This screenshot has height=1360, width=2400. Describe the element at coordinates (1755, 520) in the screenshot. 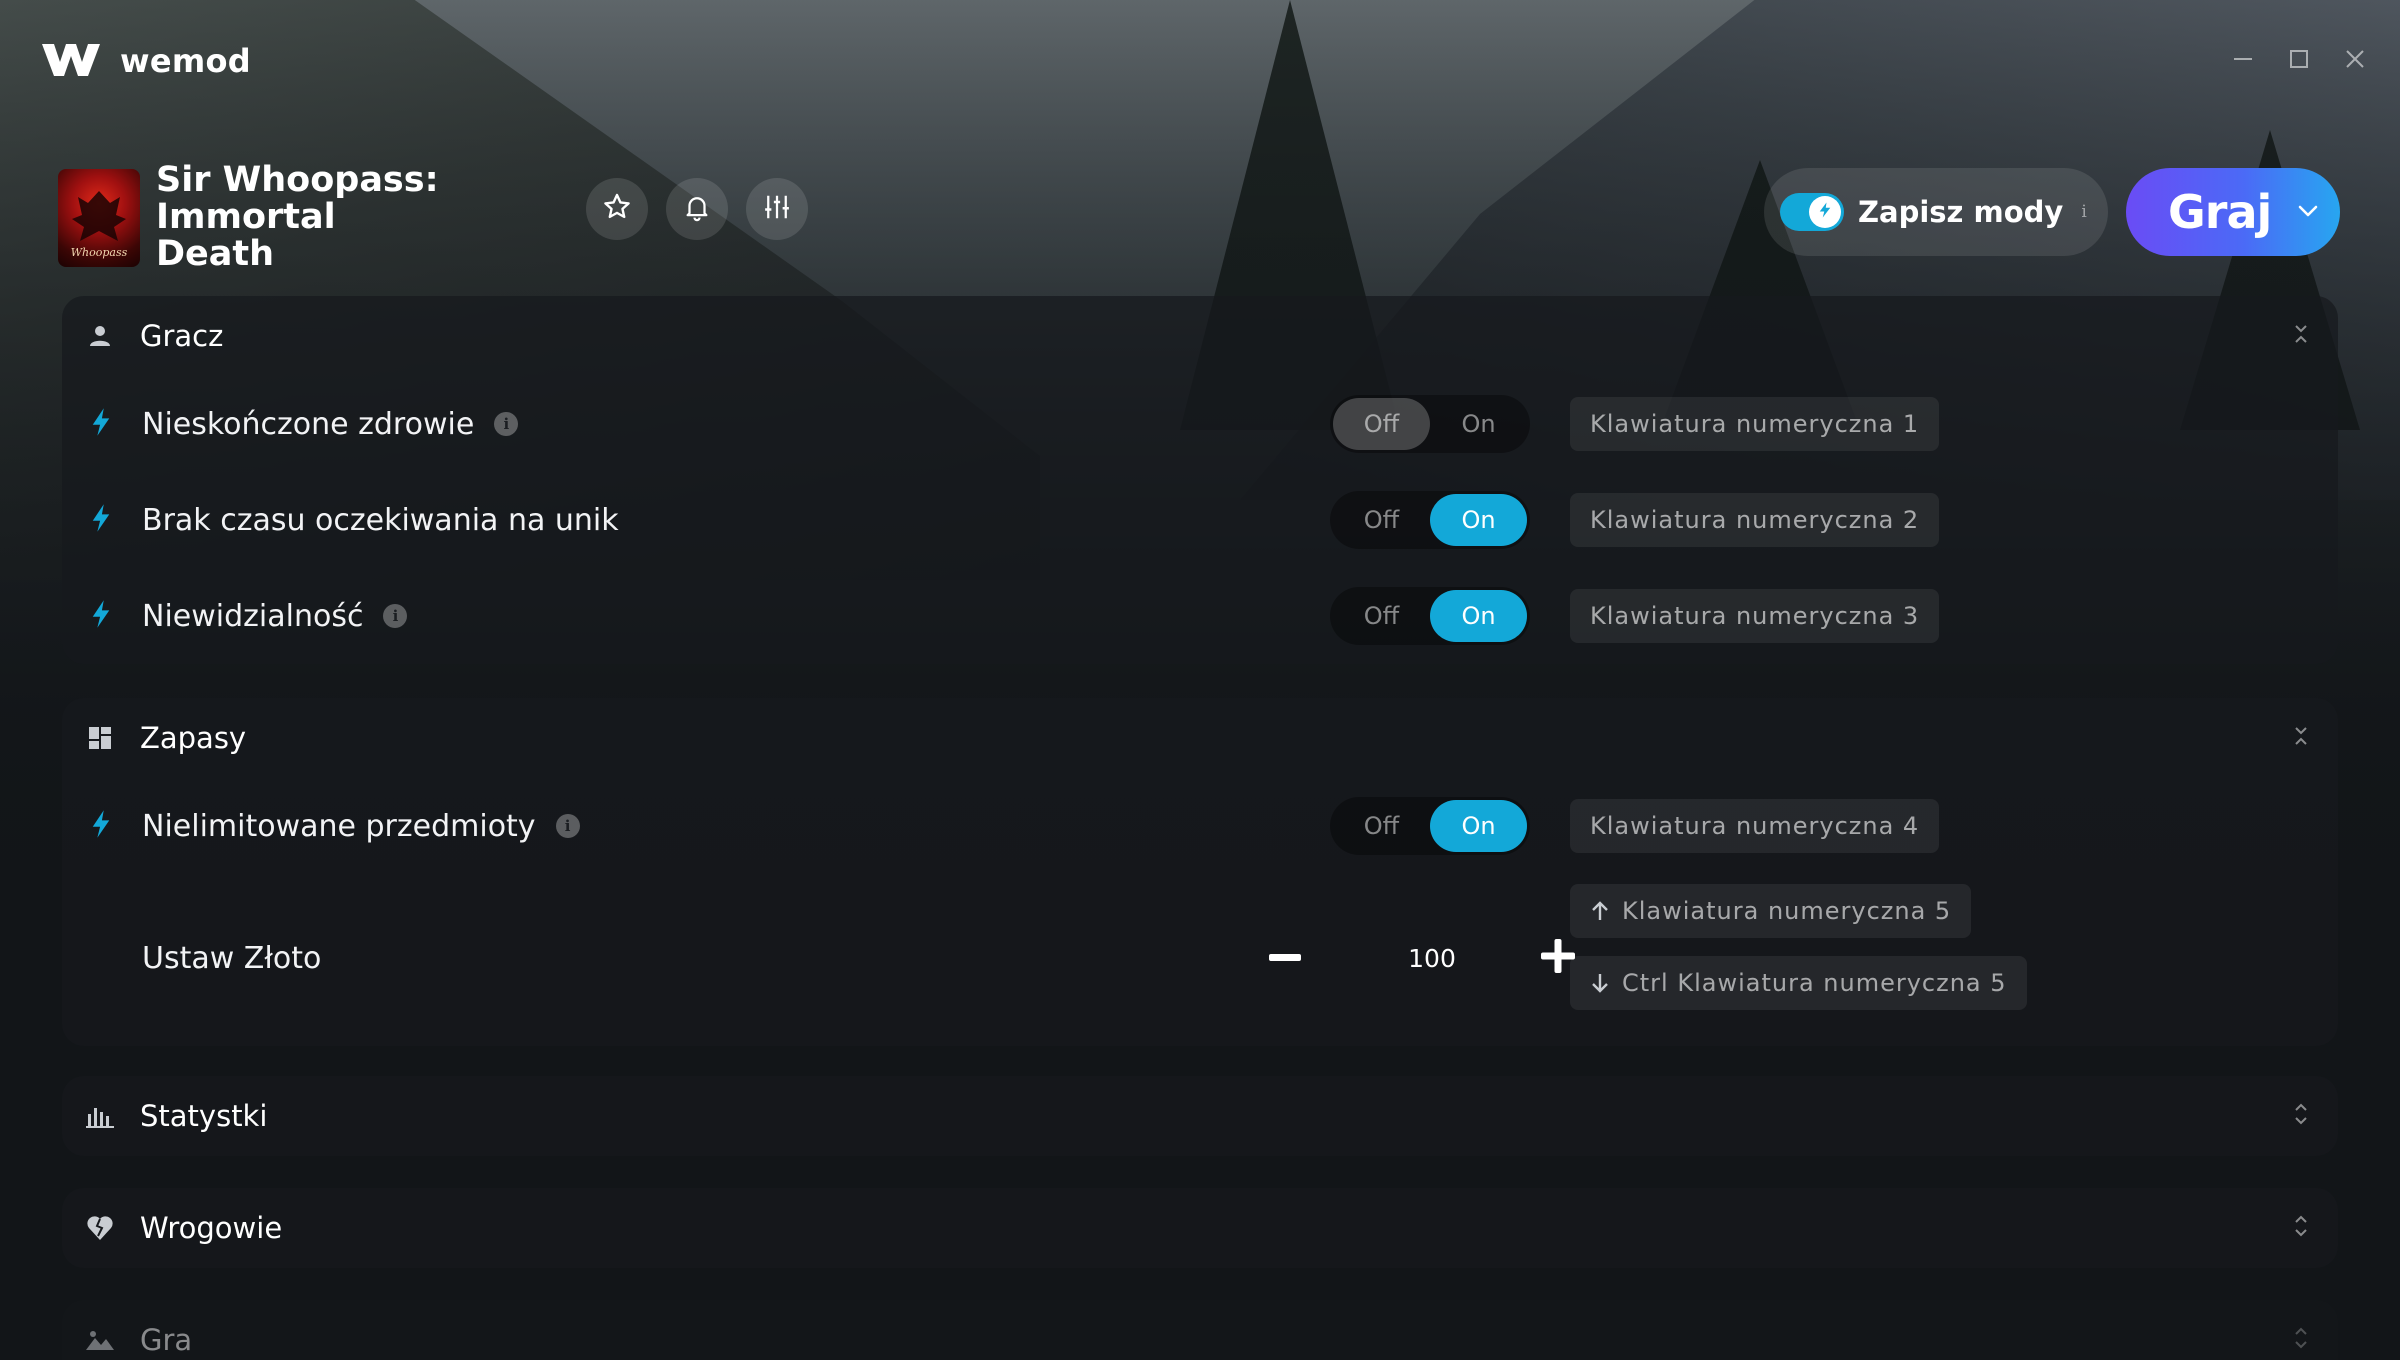

I see `hotkey-badge: Klawiatura numeryczna 2` at that location.